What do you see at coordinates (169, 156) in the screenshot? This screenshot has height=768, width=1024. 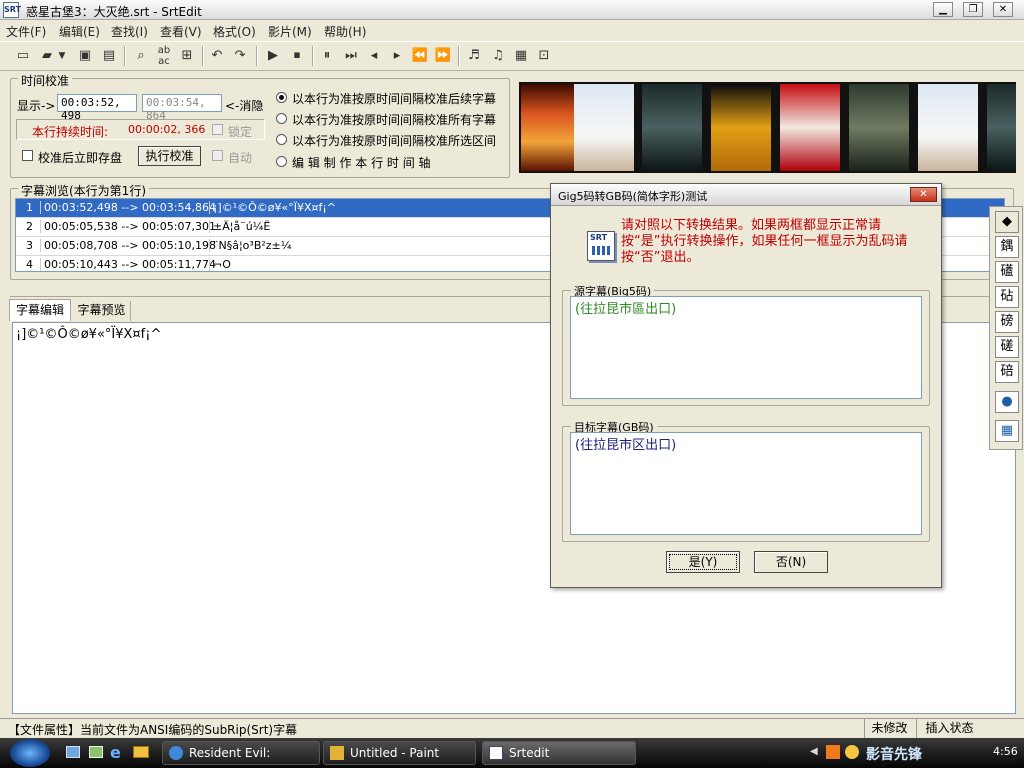 I see `execute-calibration-button: 执行校准` at bounding box center [169, 156].